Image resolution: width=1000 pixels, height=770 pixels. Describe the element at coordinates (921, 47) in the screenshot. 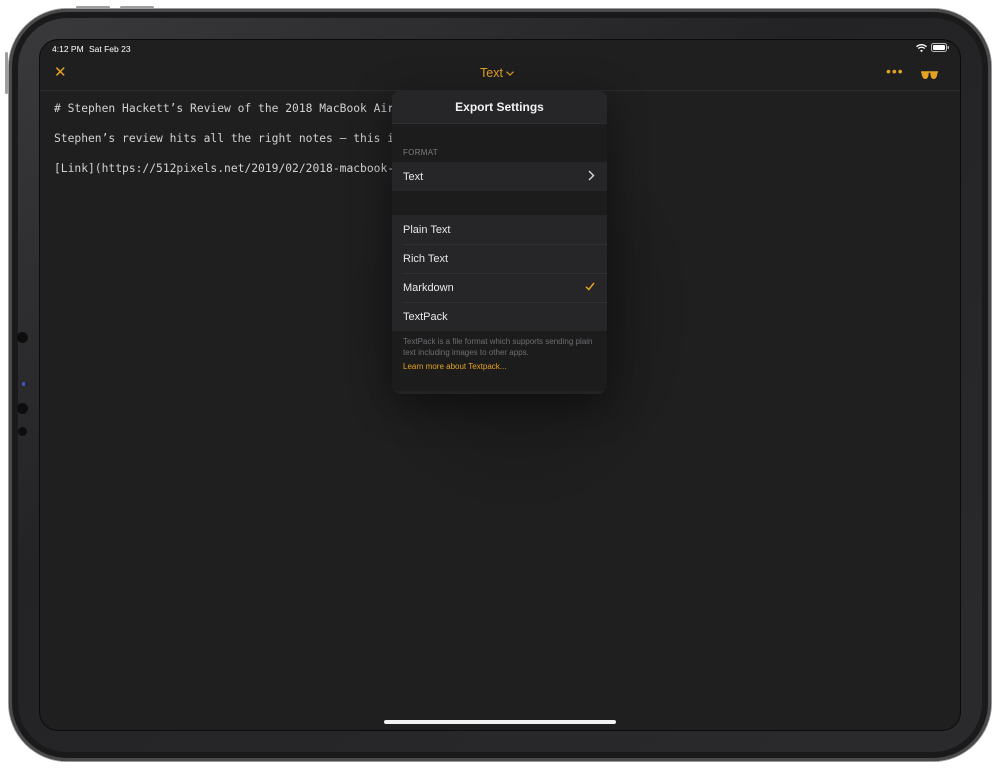

I see `wifi-icon` at that location.